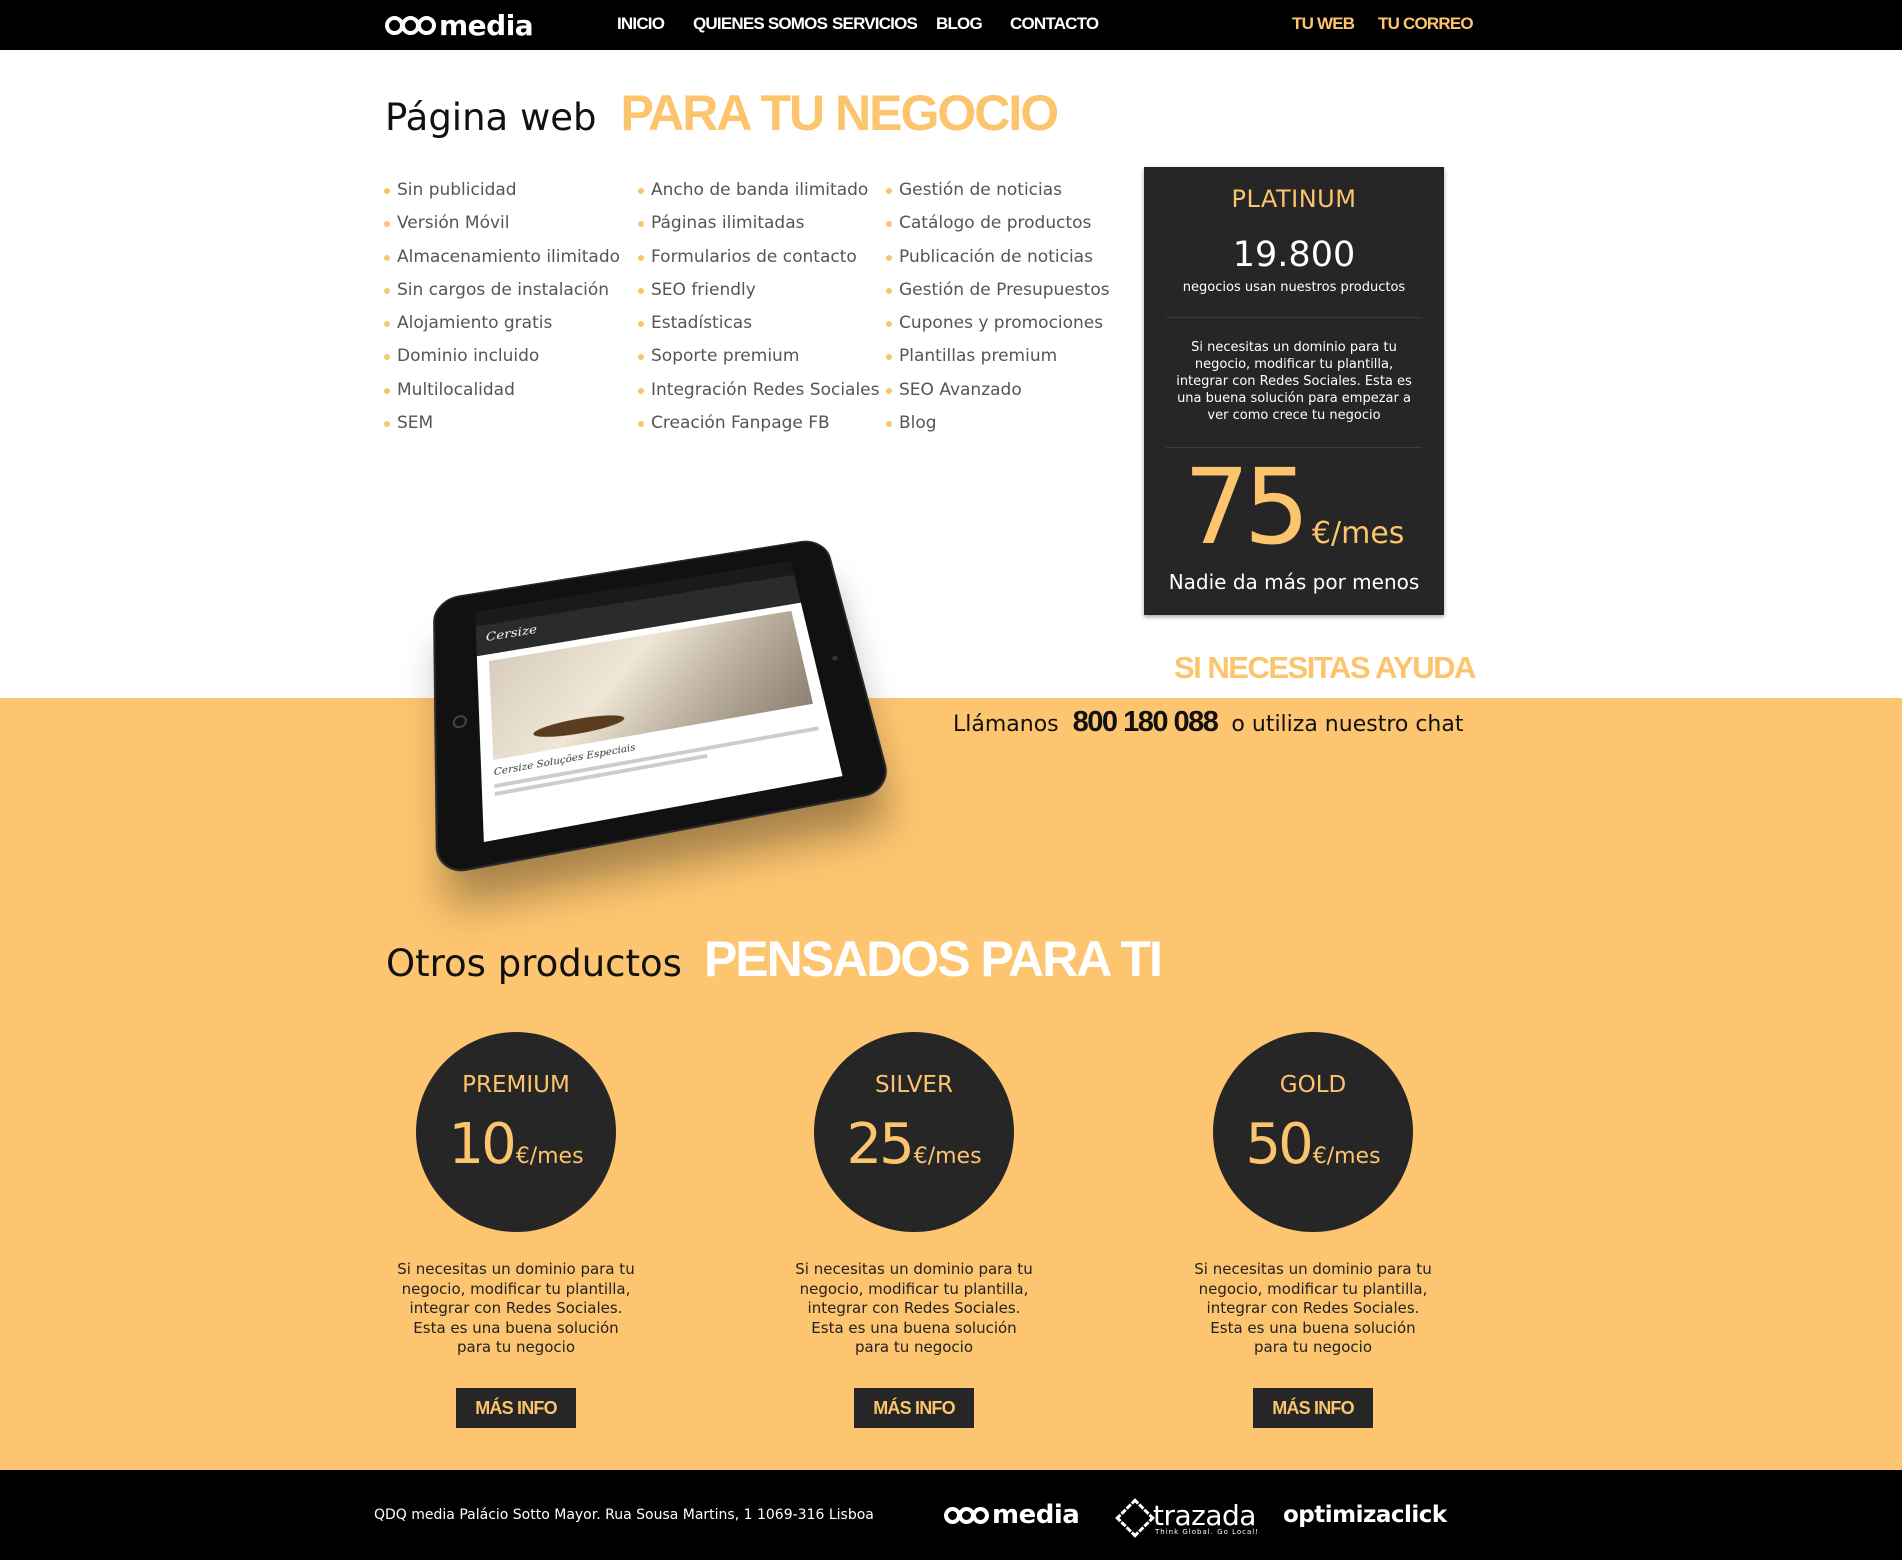 The image size is (1902, 1560). Describe the element at coordinates (759, 358) in the screenshot. I see `feature-item: Soporte premium` at that location.